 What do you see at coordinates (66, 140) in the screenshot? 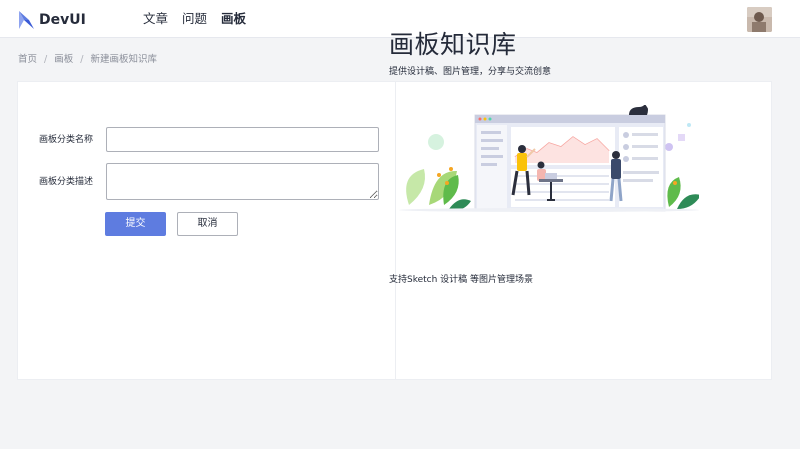
I see `board-name-label: 画板分类名称` at bounding box center [66, 140].